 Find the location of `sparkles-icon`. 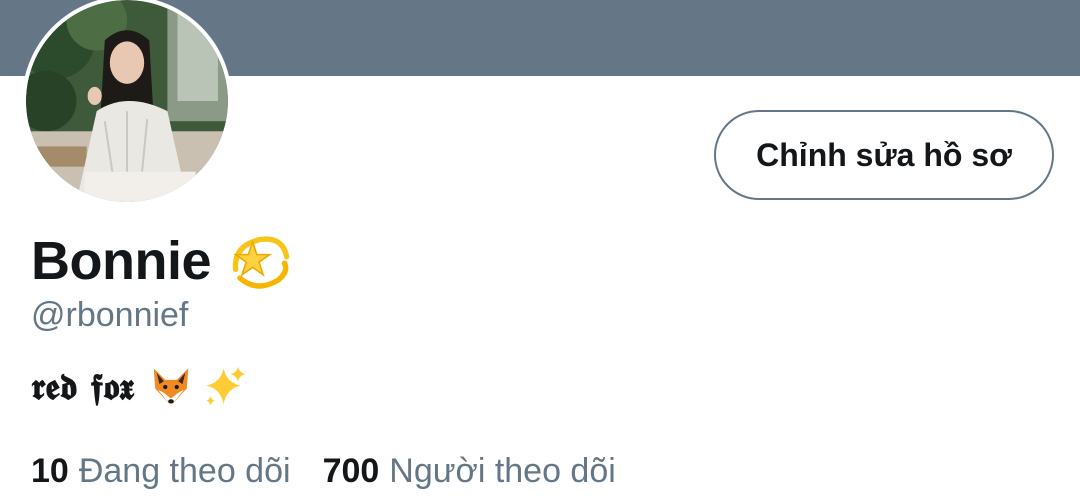

sparkles-icon is located at coordinates (226, 386).